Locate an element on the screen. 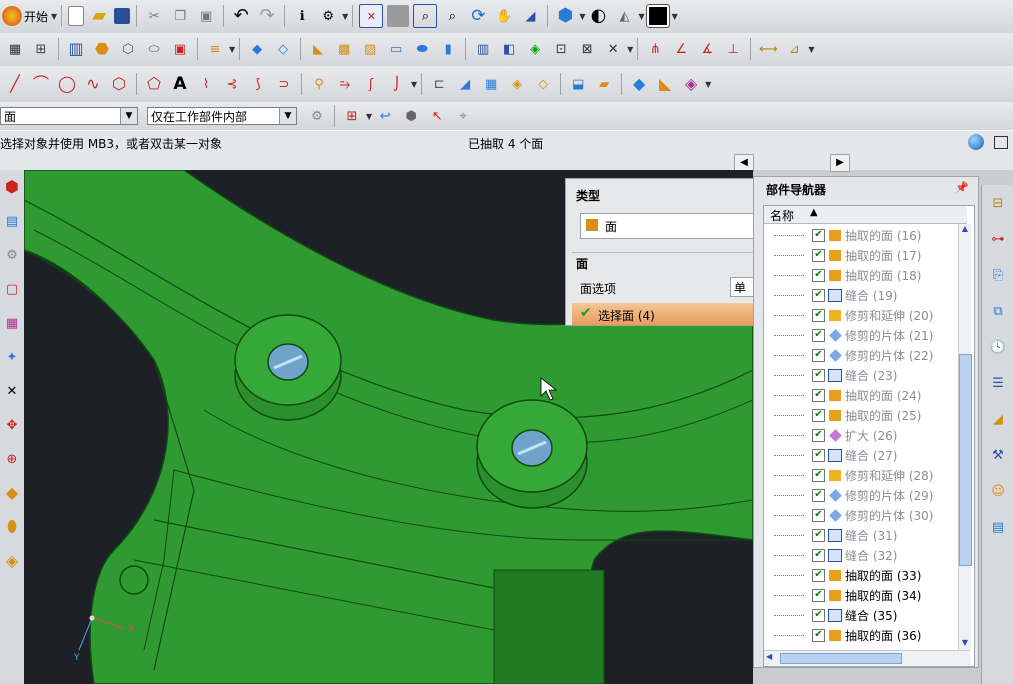  surface-icon: ʃ is located at coordinates (371, 84).